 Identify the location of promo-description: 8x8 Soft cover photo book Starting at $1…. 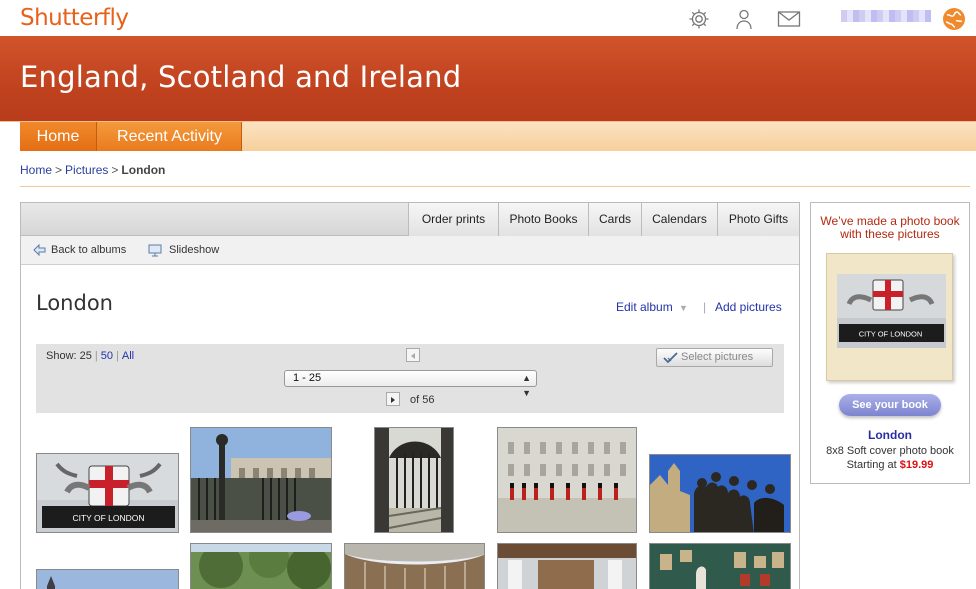
(890, 458).